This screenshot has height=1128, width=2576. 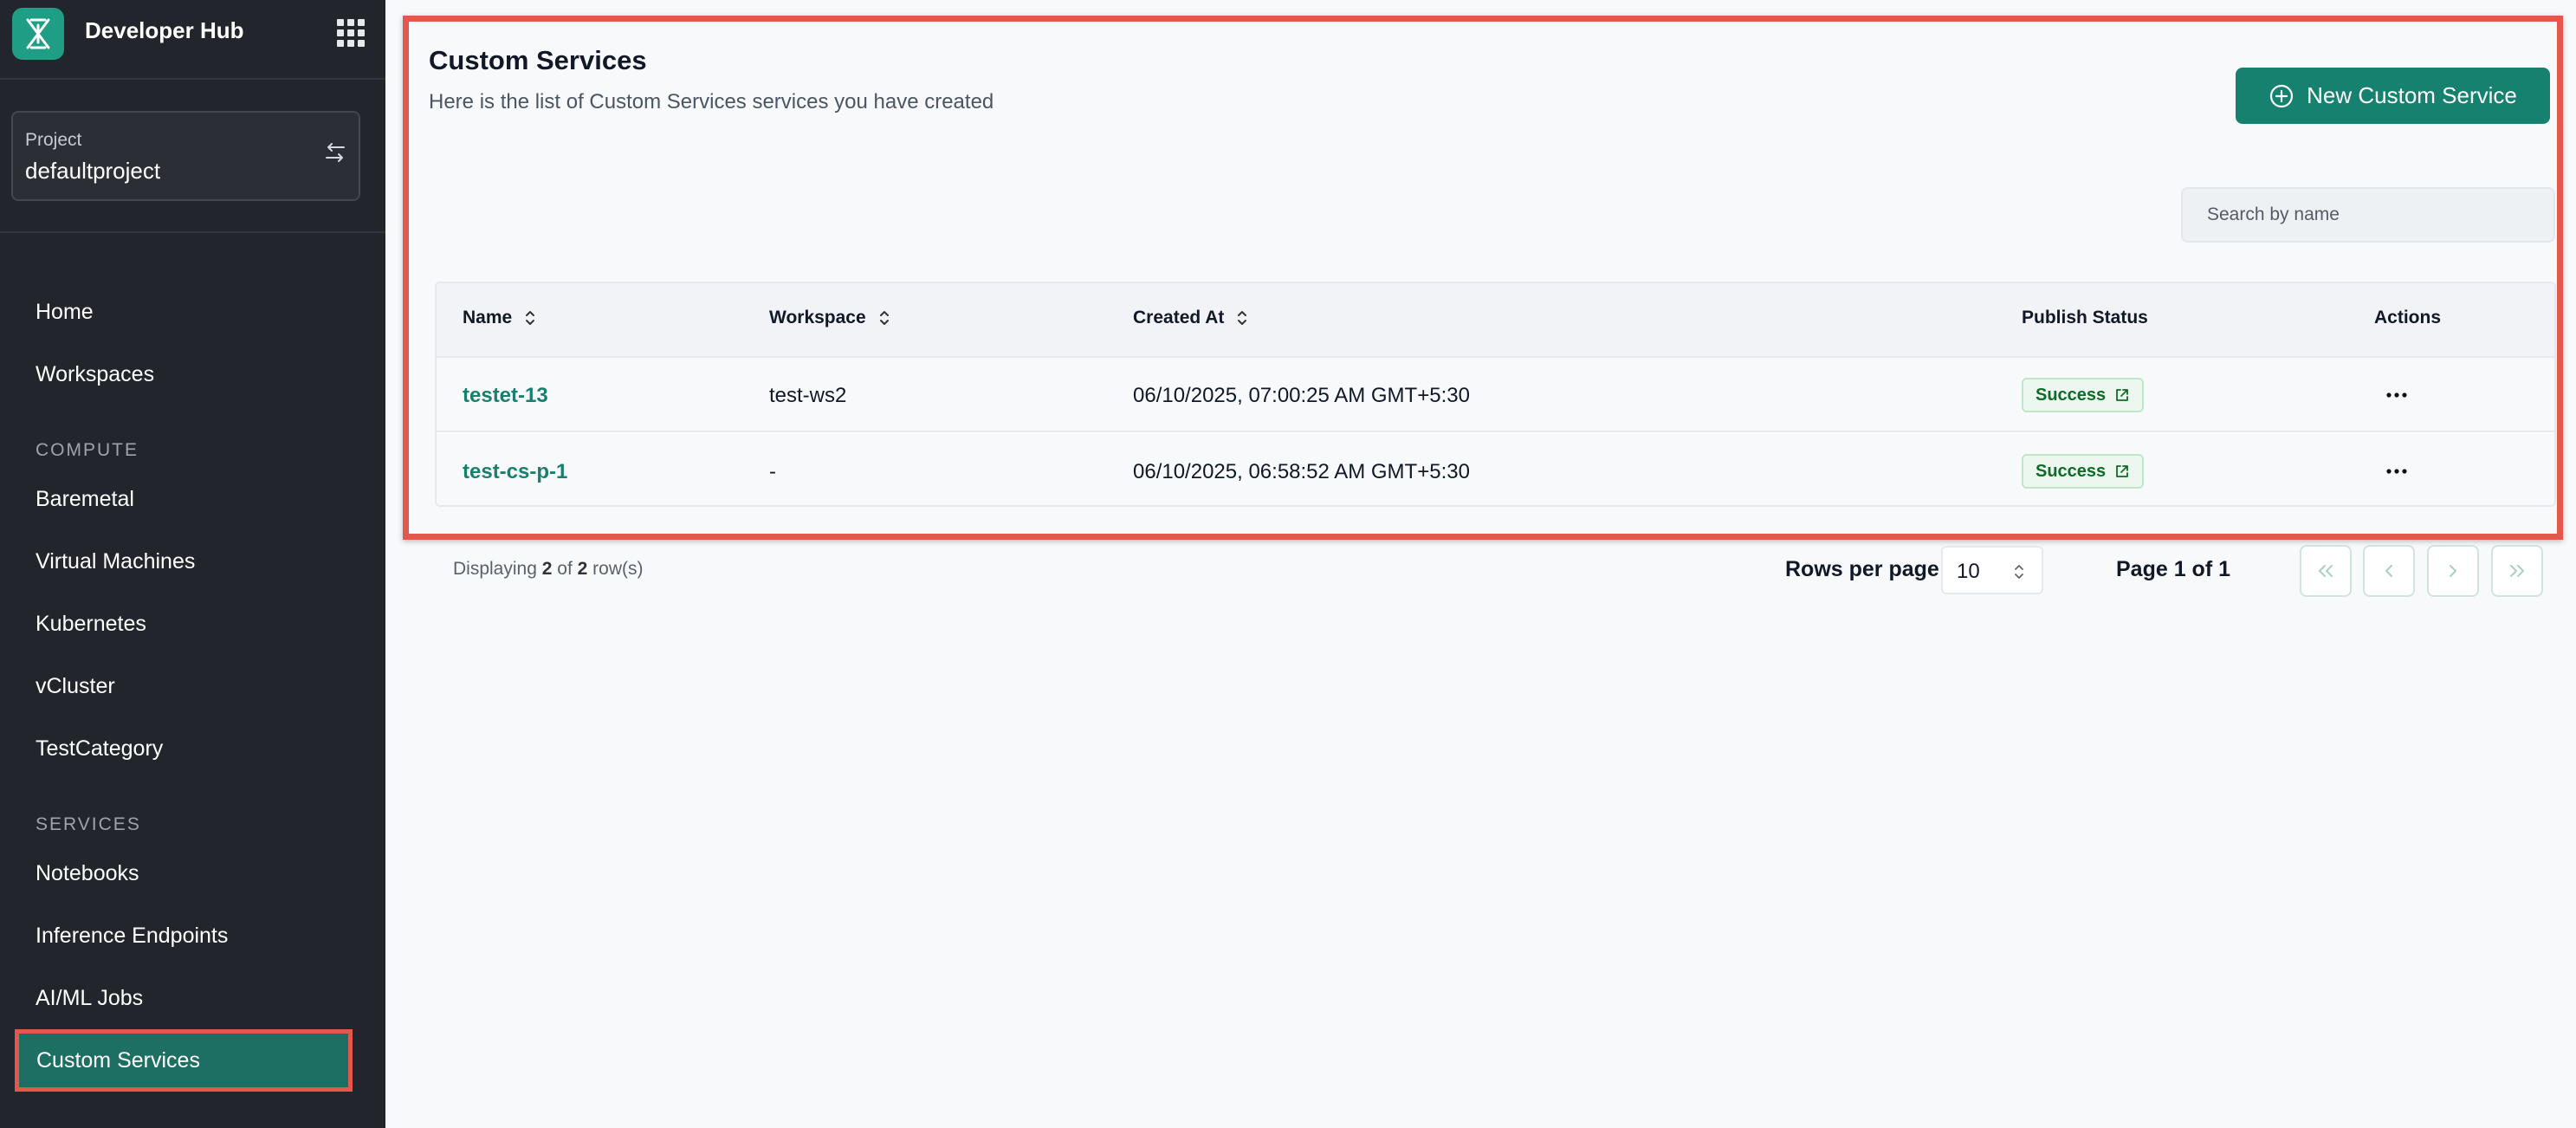 What do you see at coordinates (2019, 572) in the screenshot?
I see `select-arrows-icon` at bounding box center [2019, 572].